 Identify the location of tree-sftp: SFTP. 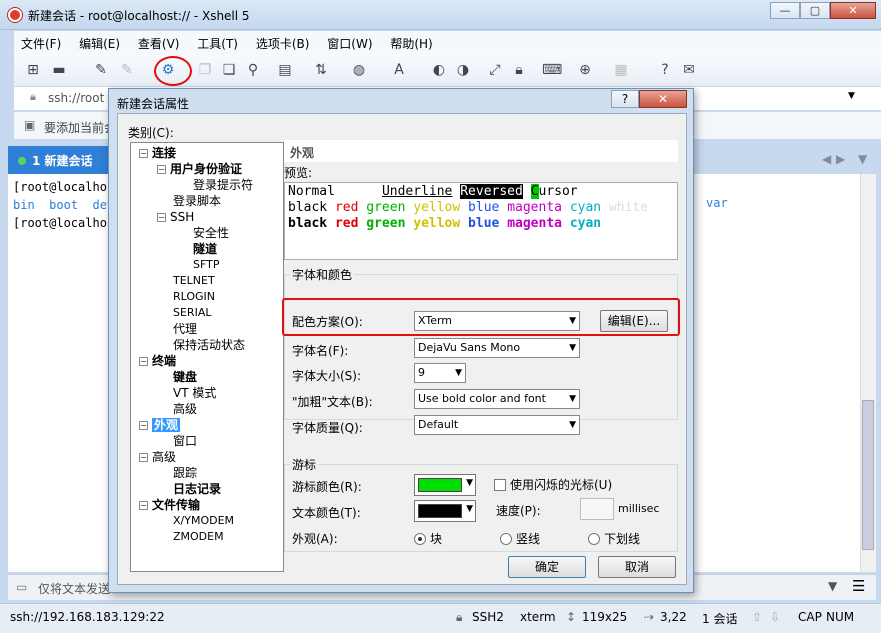
(206, 265).